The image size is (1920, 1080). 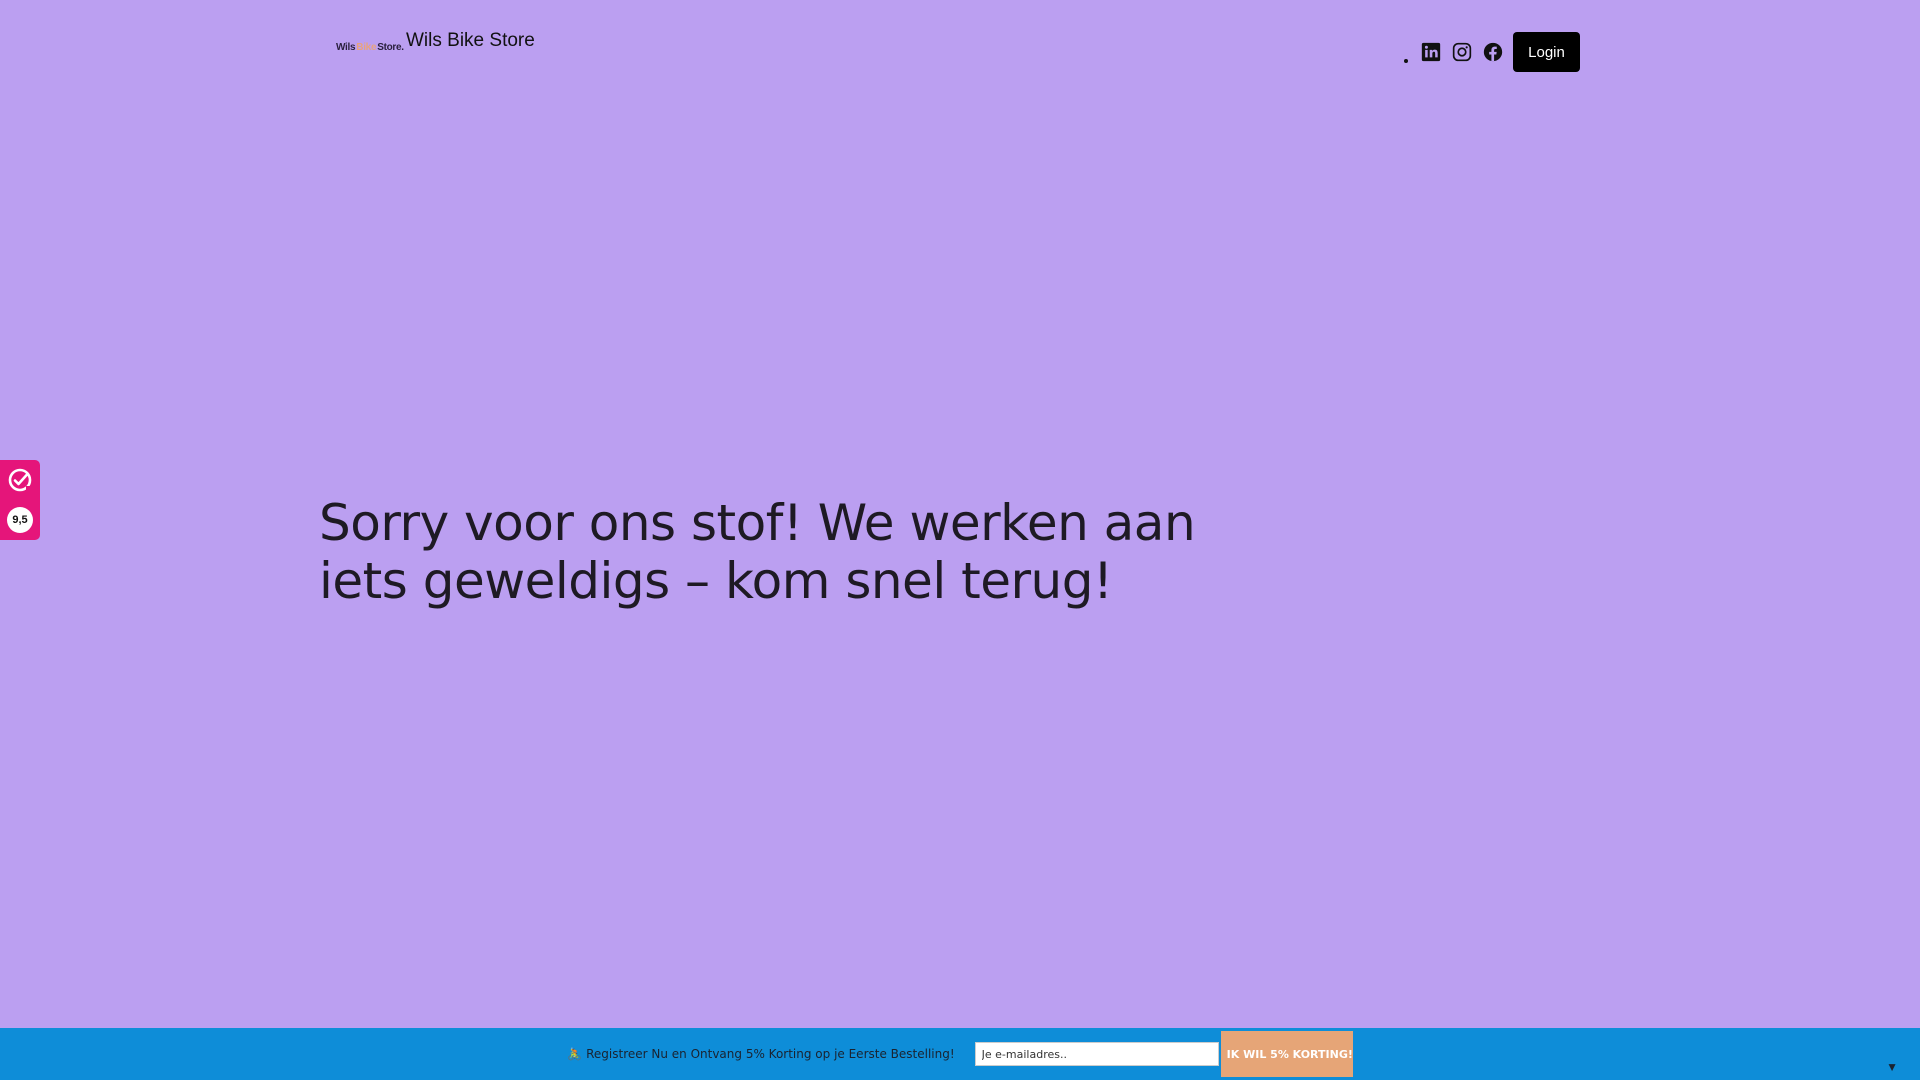 What do you see at coordinates (346, 47) in the screenshot?
I see `logo-part-wils: Wils` at bounding box center [346, 47].